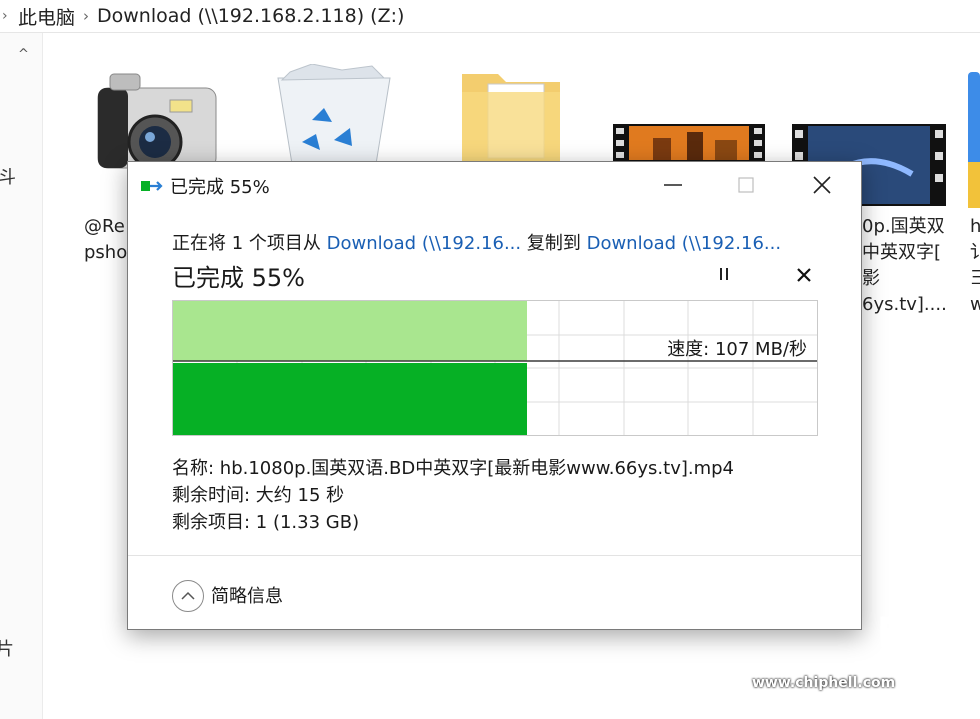 The height and width of the screenshot is (719, 980). I want to click on recycle-bin-icon, so click(334, 114).